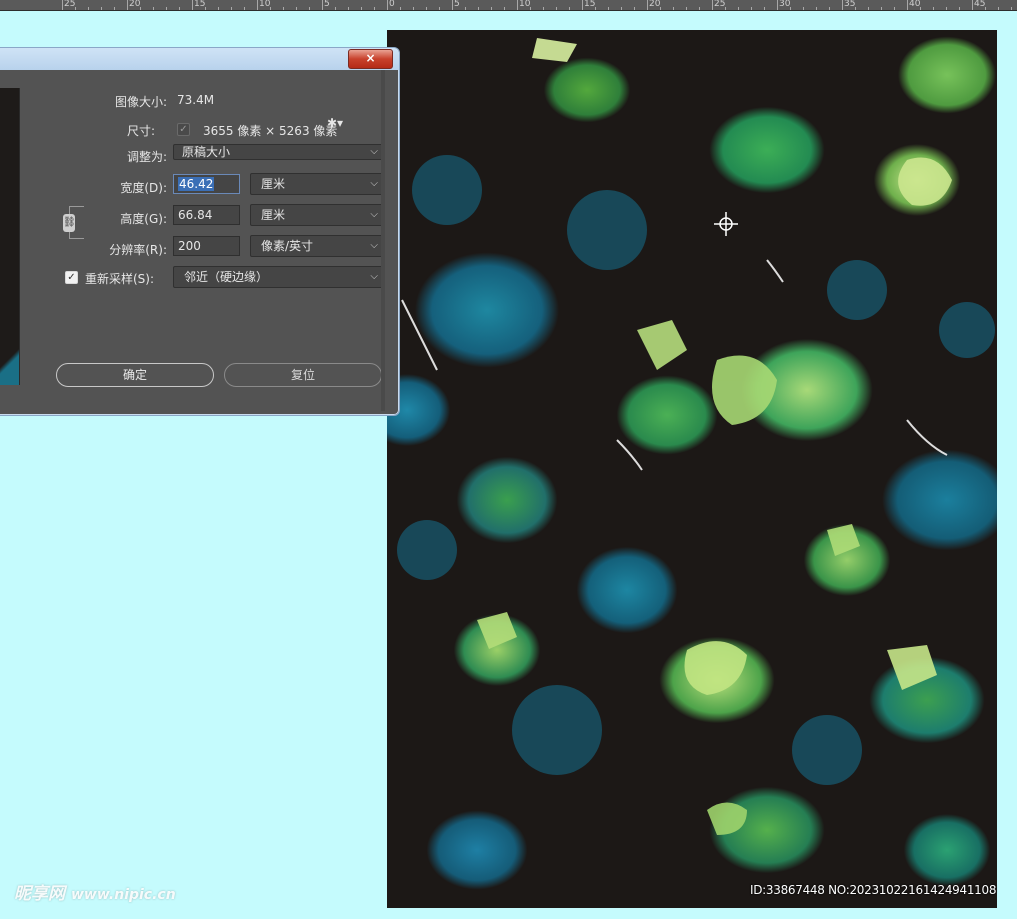 The width and height of the screenshot is (1017, 919). What do you see at coordinates (327, 4) in the screenshot?
I see `ruler-label: 5` at bounding box center [327, 4].